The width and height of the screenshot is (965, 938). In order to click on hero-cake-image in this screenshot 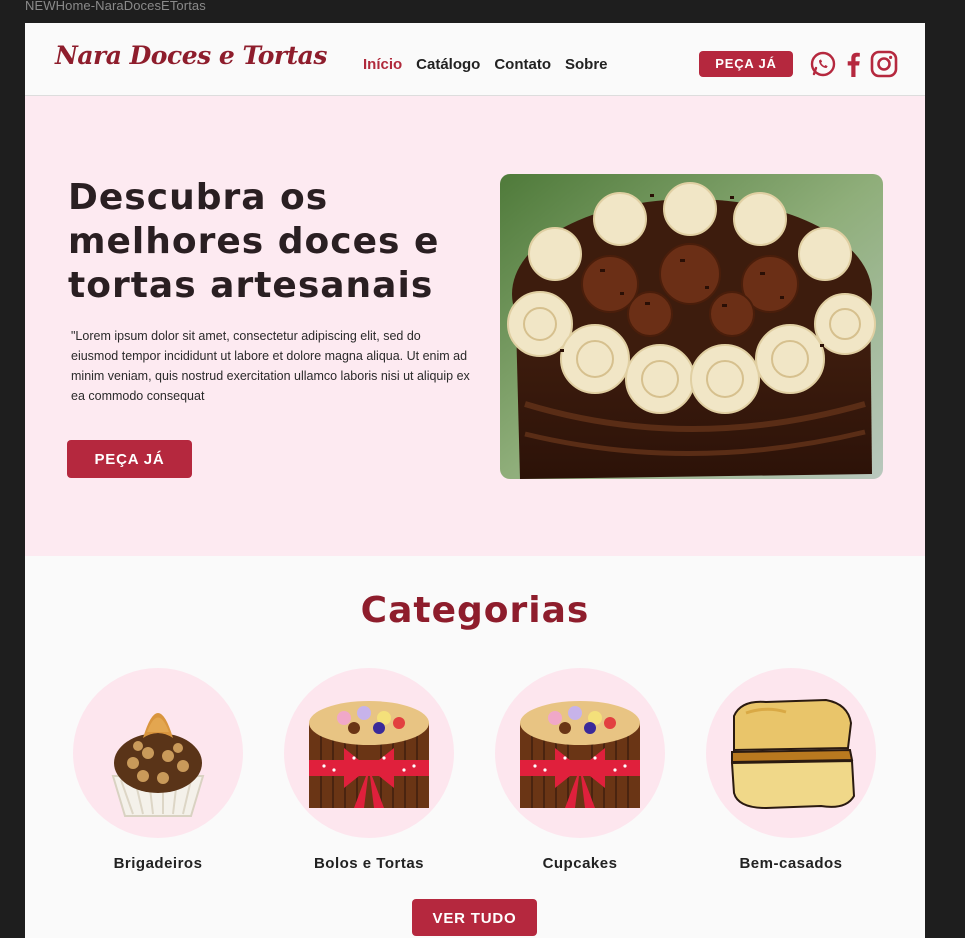, I will do `click(691, 326)`.